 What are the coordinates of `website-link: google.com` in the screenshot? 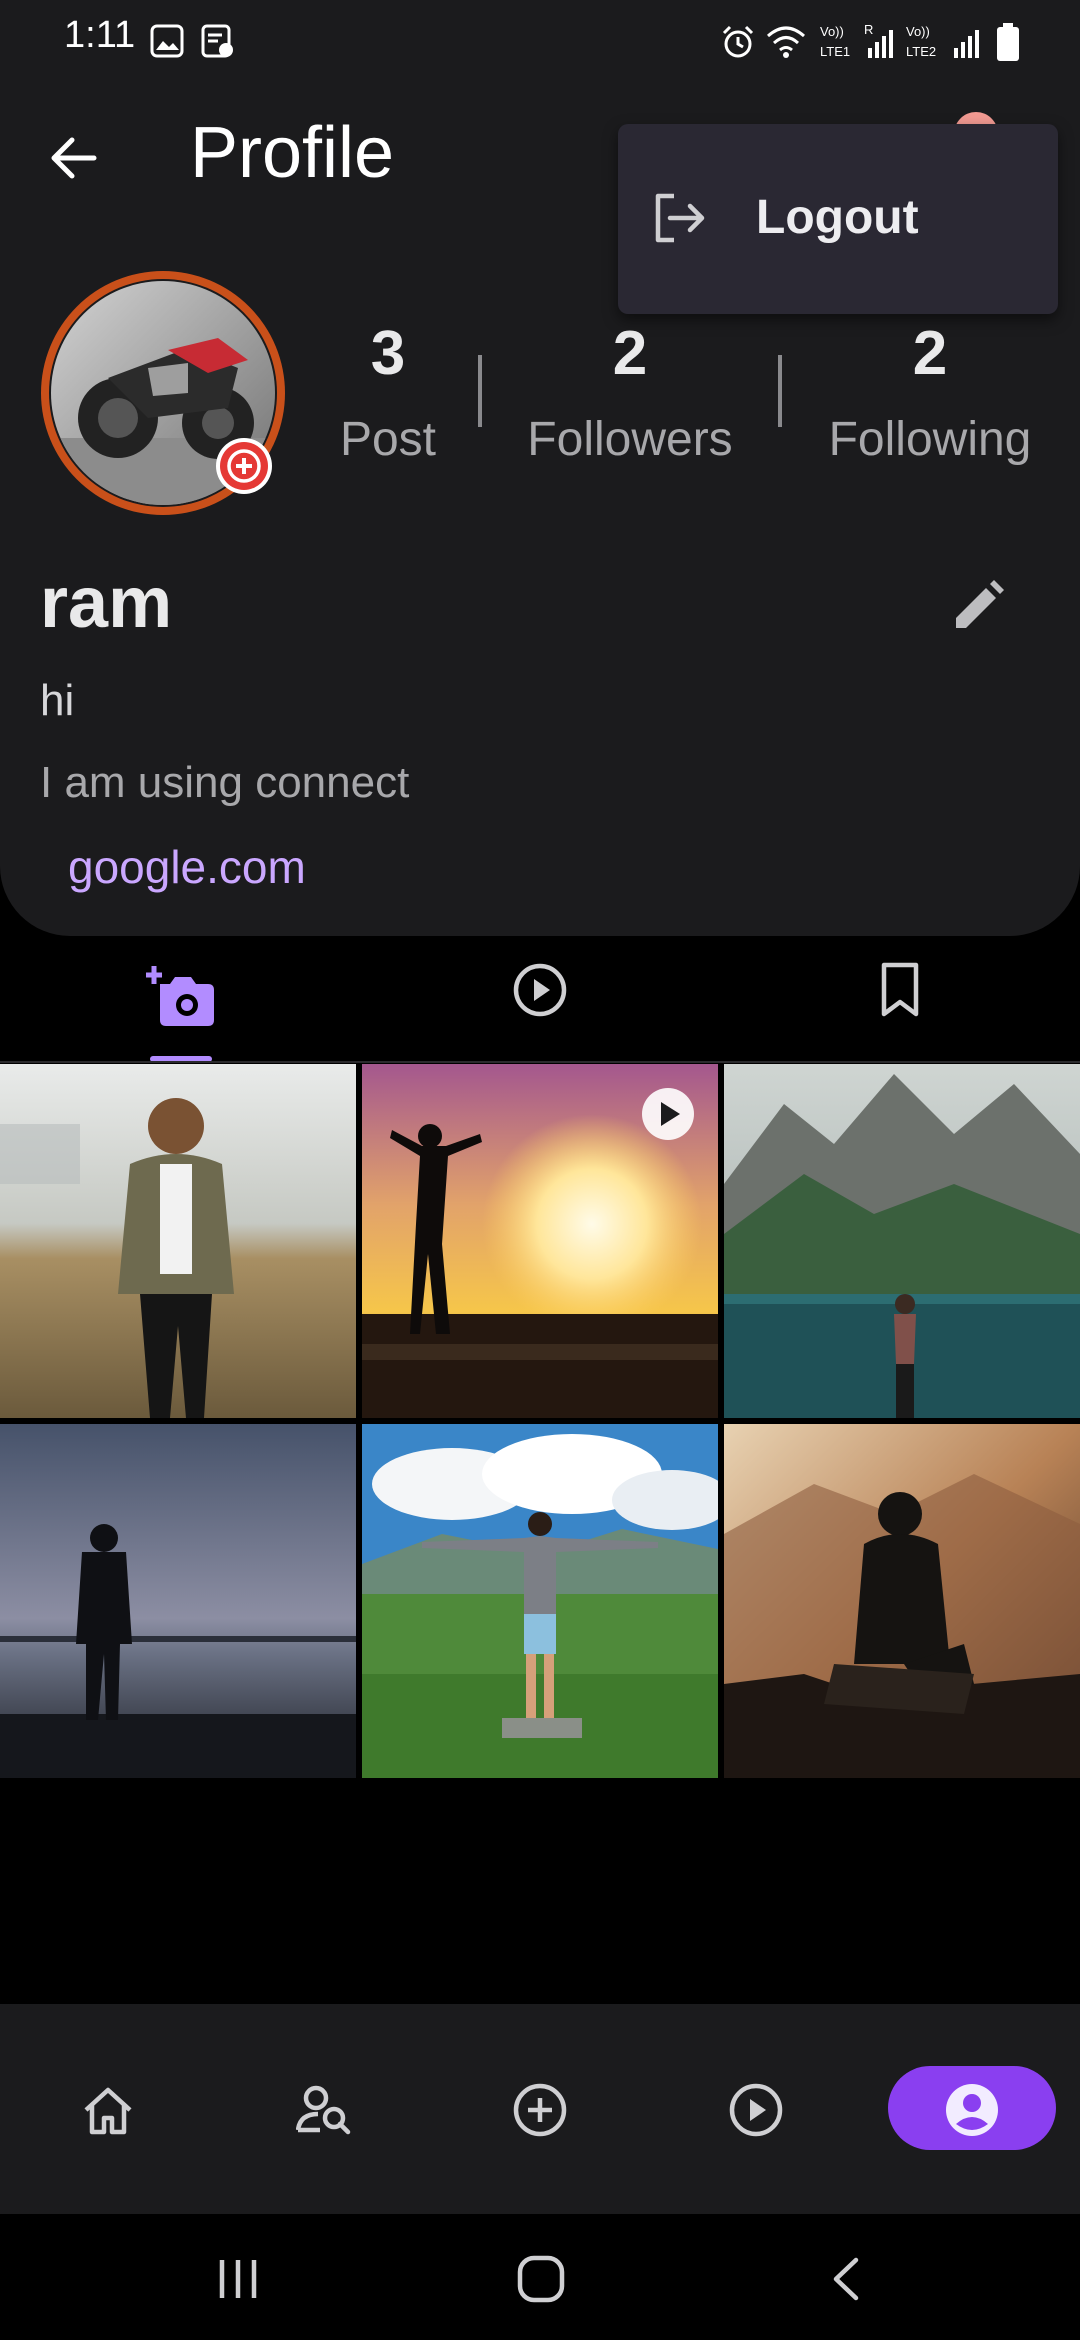 It's located at (187, 867).